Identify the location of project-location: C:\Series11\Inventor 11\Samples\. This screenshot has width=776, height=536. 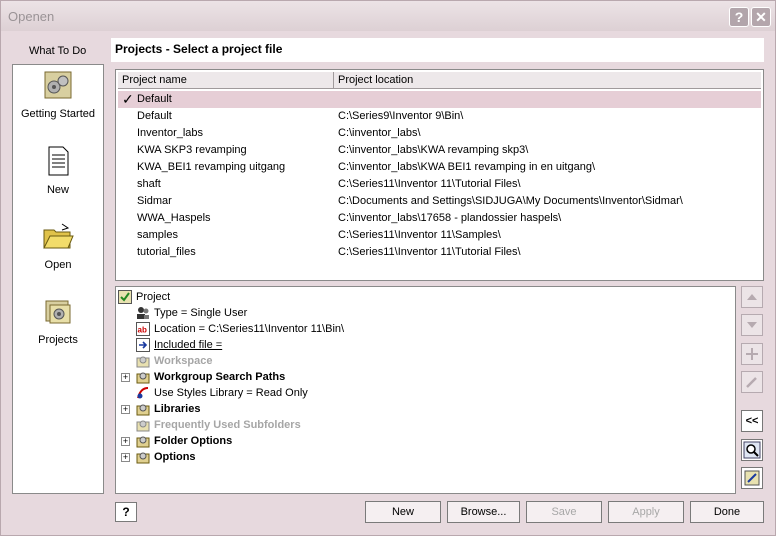
(419, 235).